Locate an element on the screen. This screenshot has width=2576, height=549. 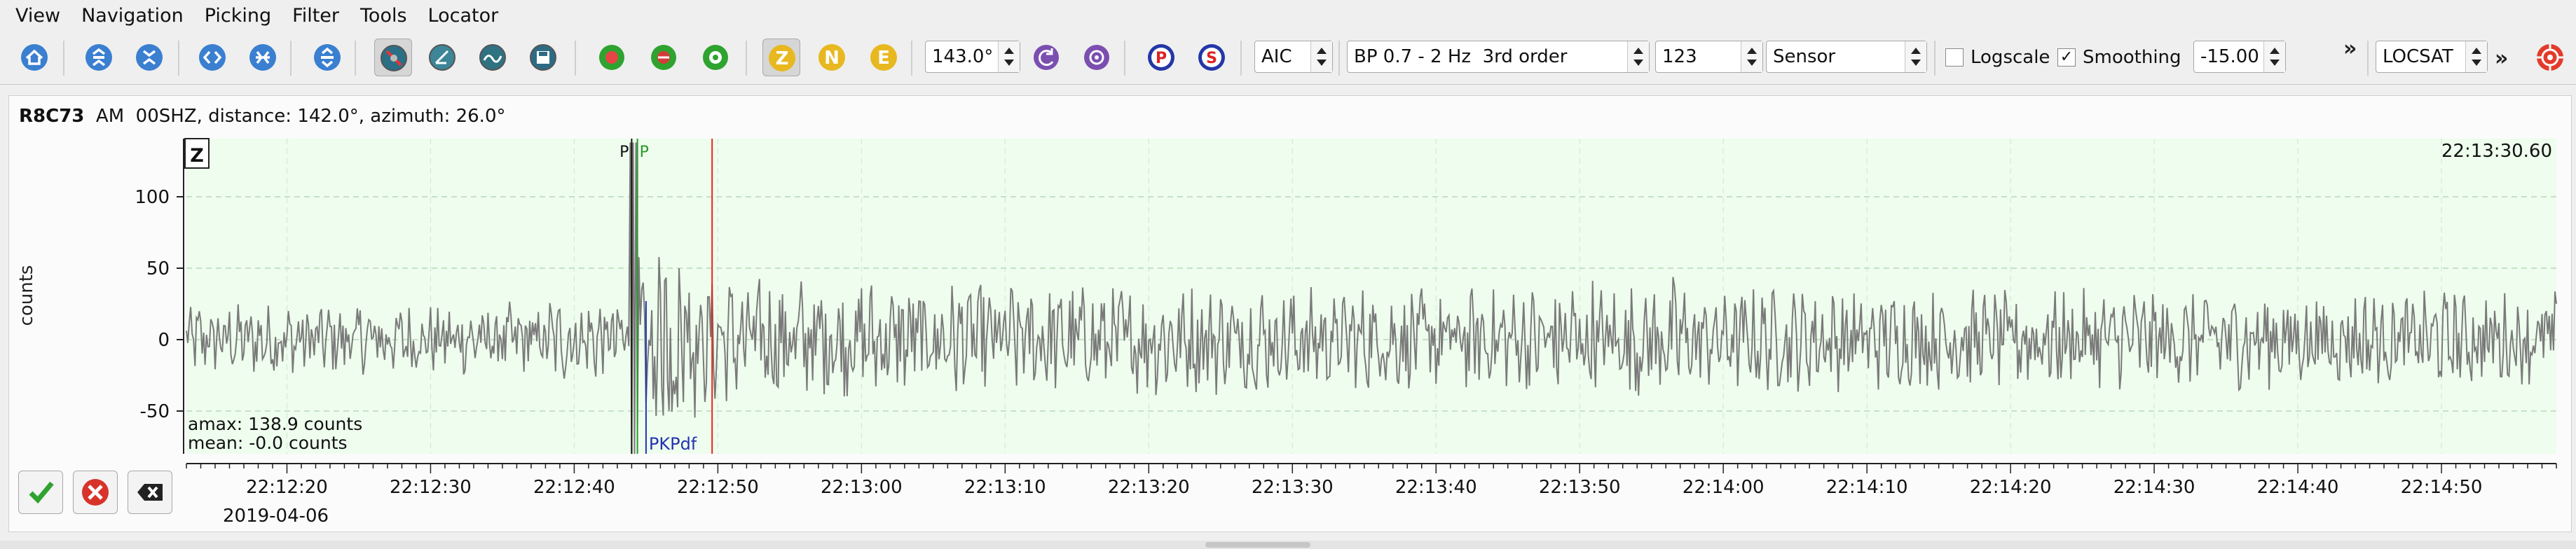
component-e-icon: E is located at coordinates (884, 57).